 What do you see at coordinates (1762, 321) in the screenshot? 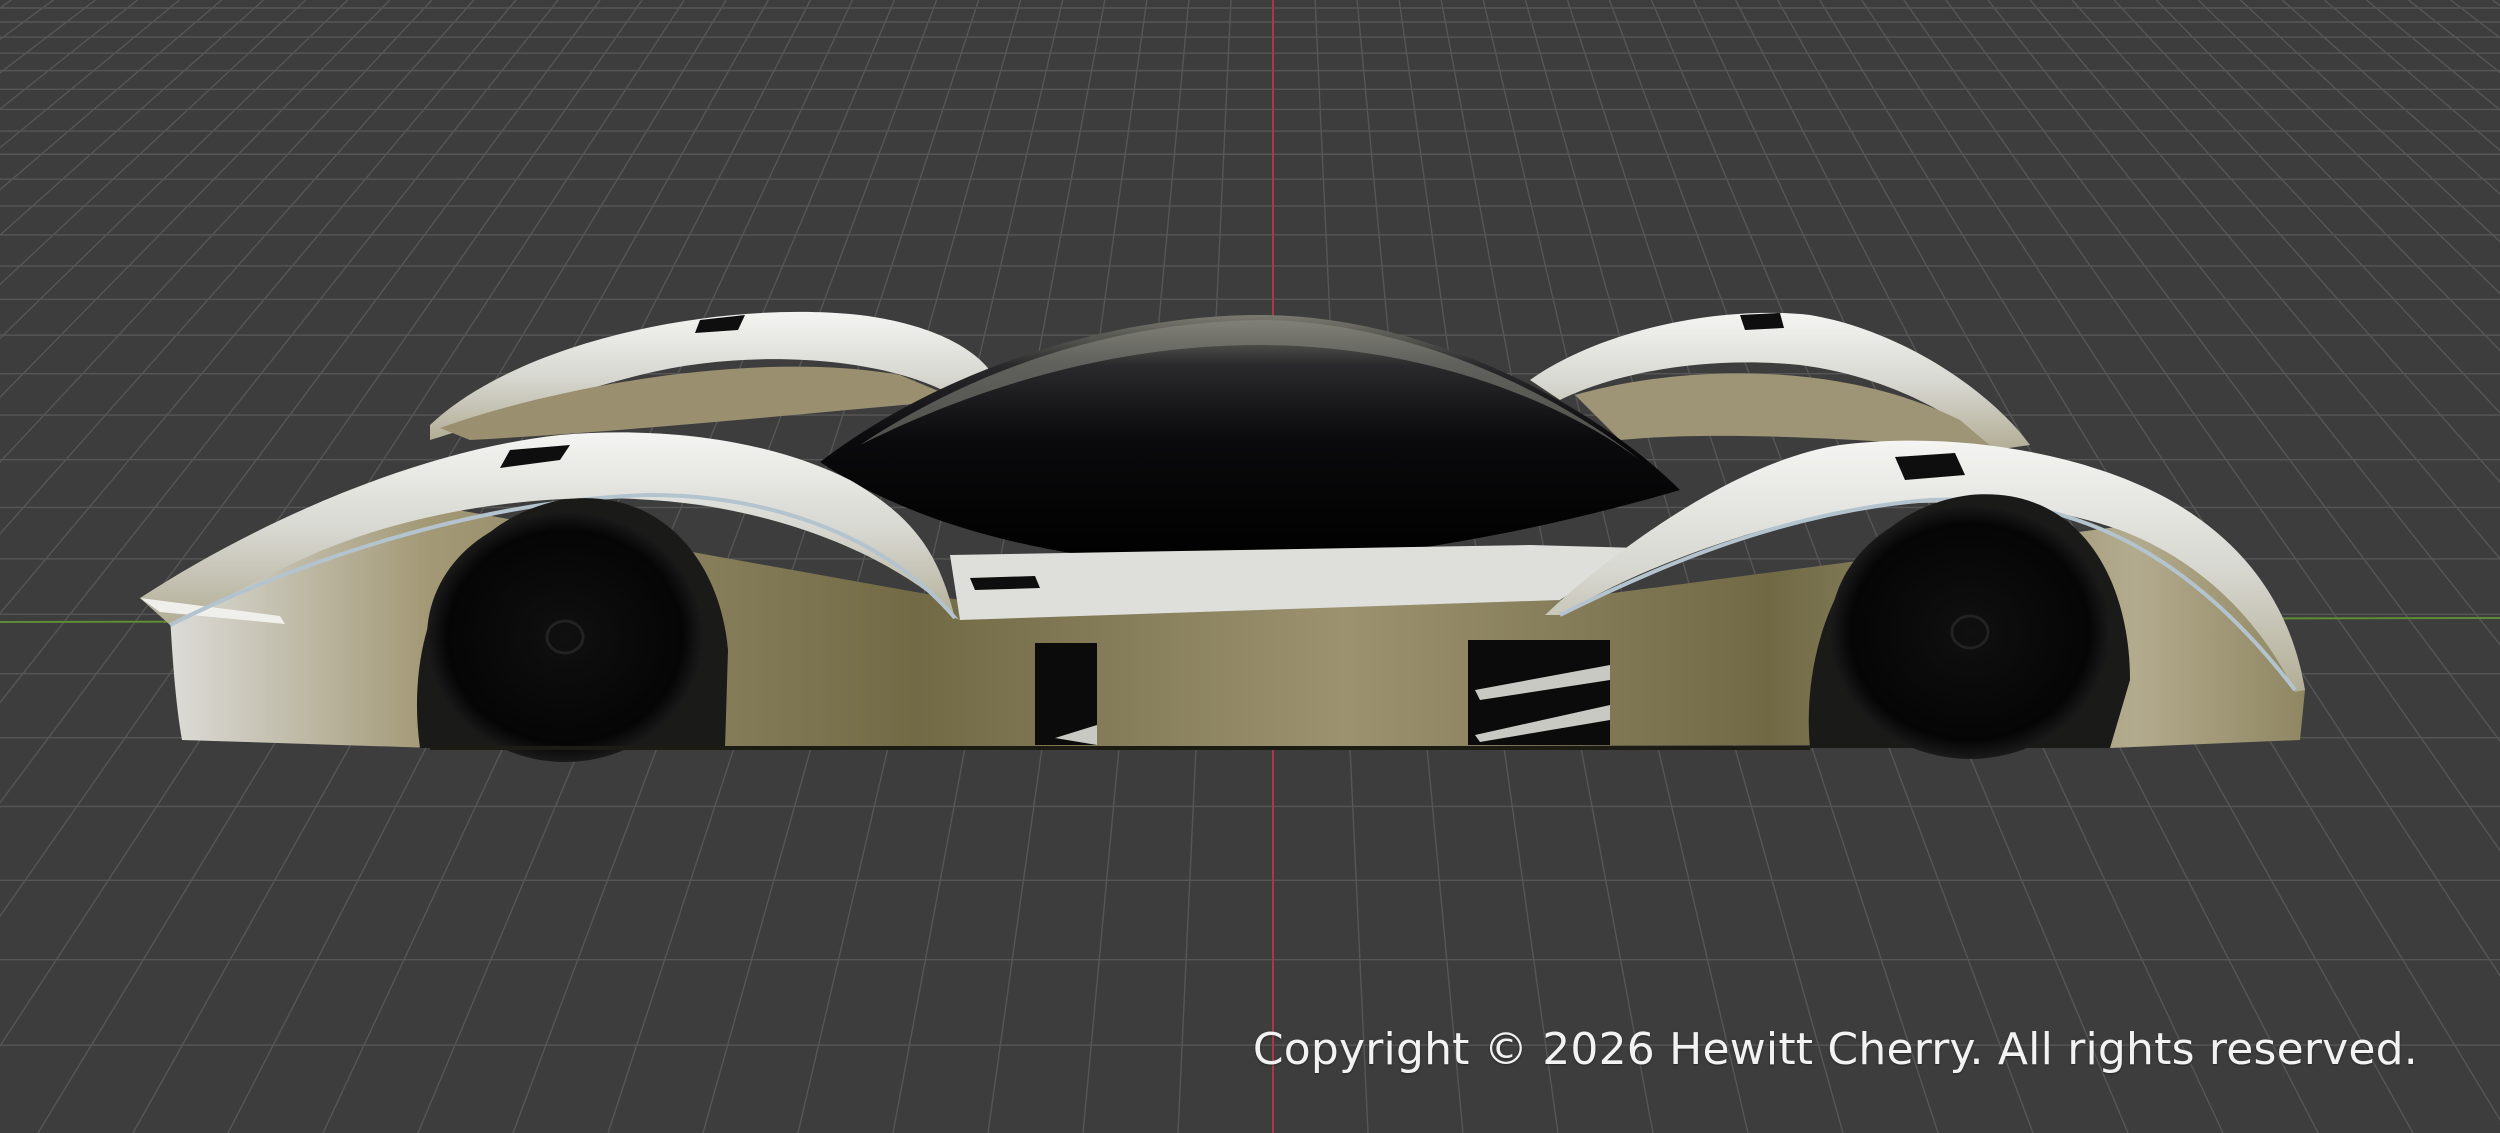
I see `far-front-fender-vent` at bounding box center [1762, 321].